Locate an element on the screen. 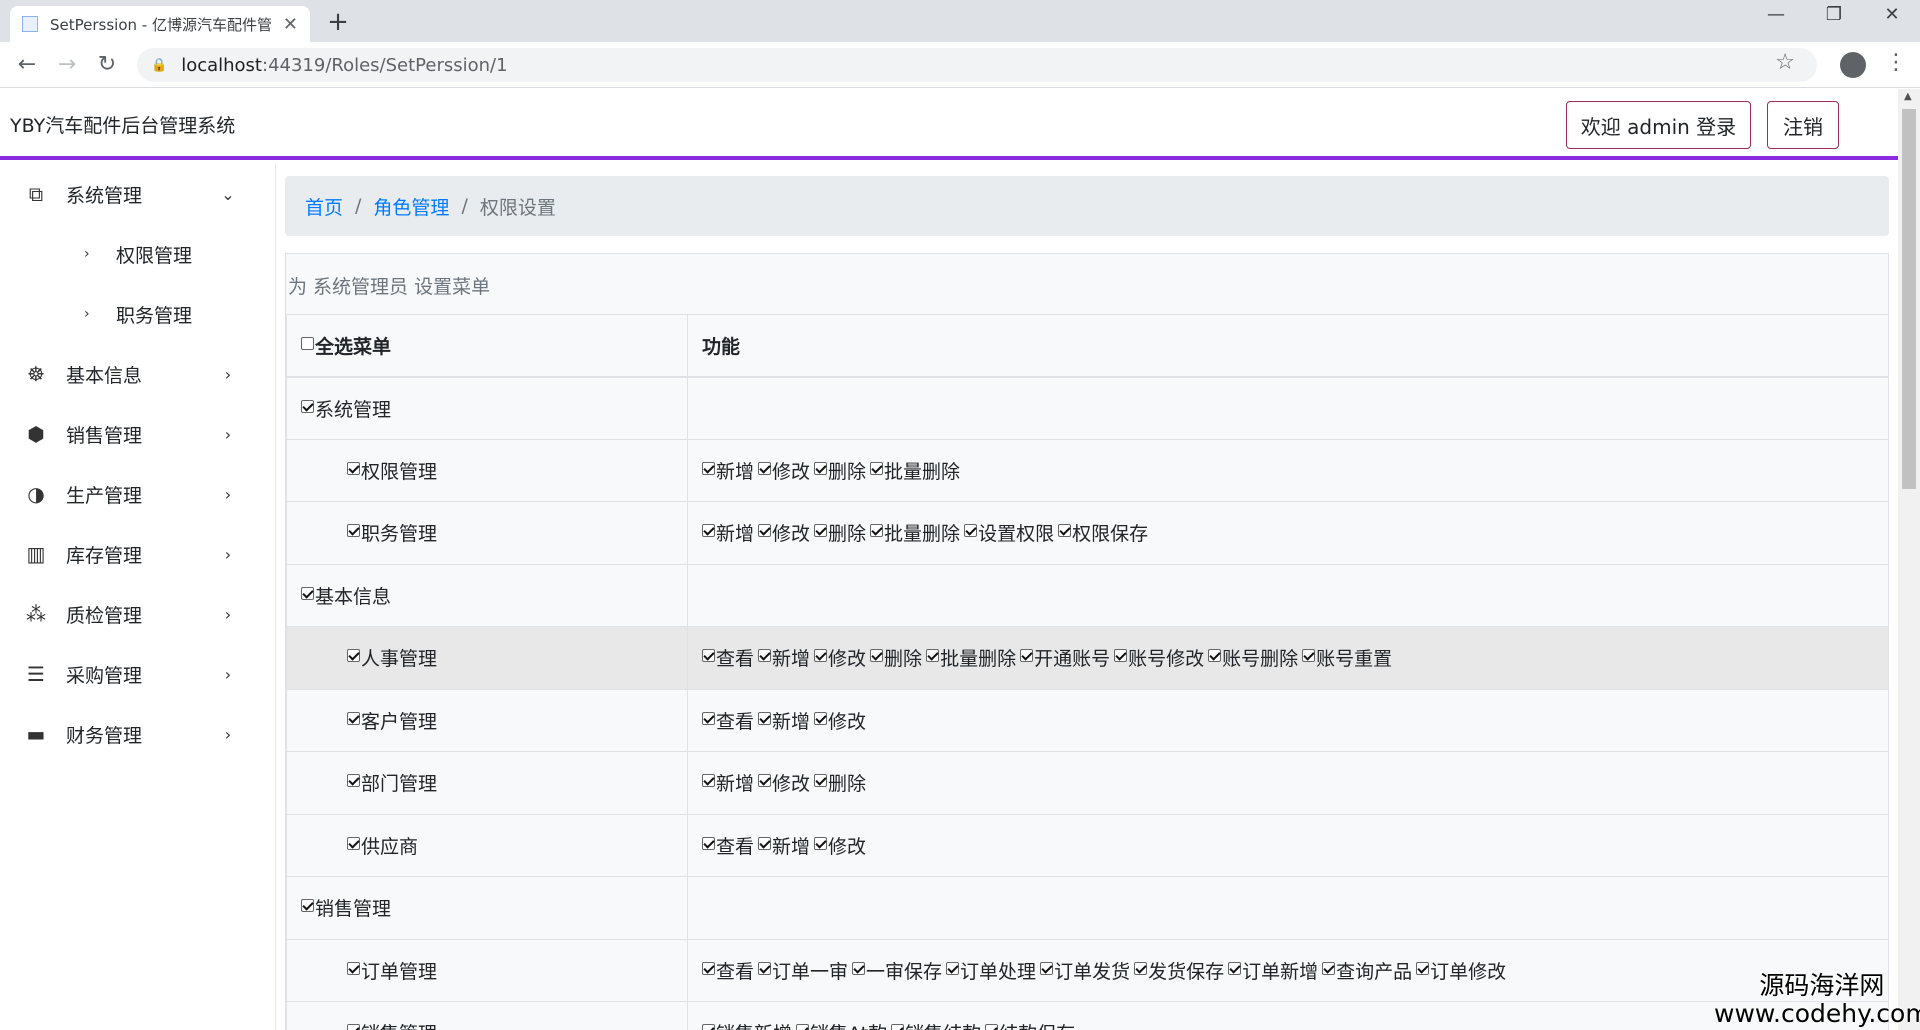  reload-icon: ↻ is located at coordinates (107, 65).